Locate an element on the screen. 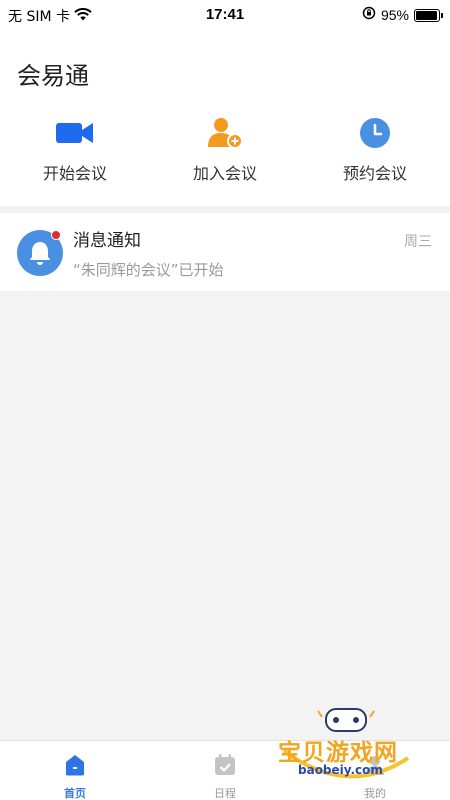  notification-day: 周三 is located at coordinates (418, 242).